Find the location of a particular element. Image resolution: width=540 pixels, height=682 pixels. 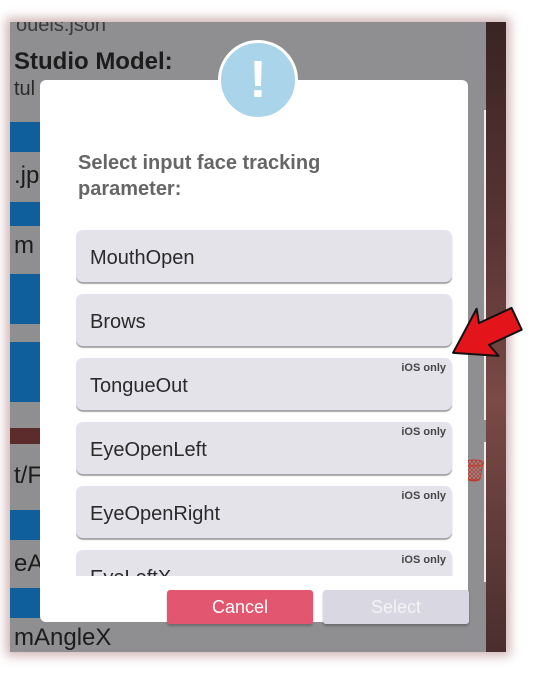

option-tongueout: iOS only TongueOut is located at coordinates (264, 384).